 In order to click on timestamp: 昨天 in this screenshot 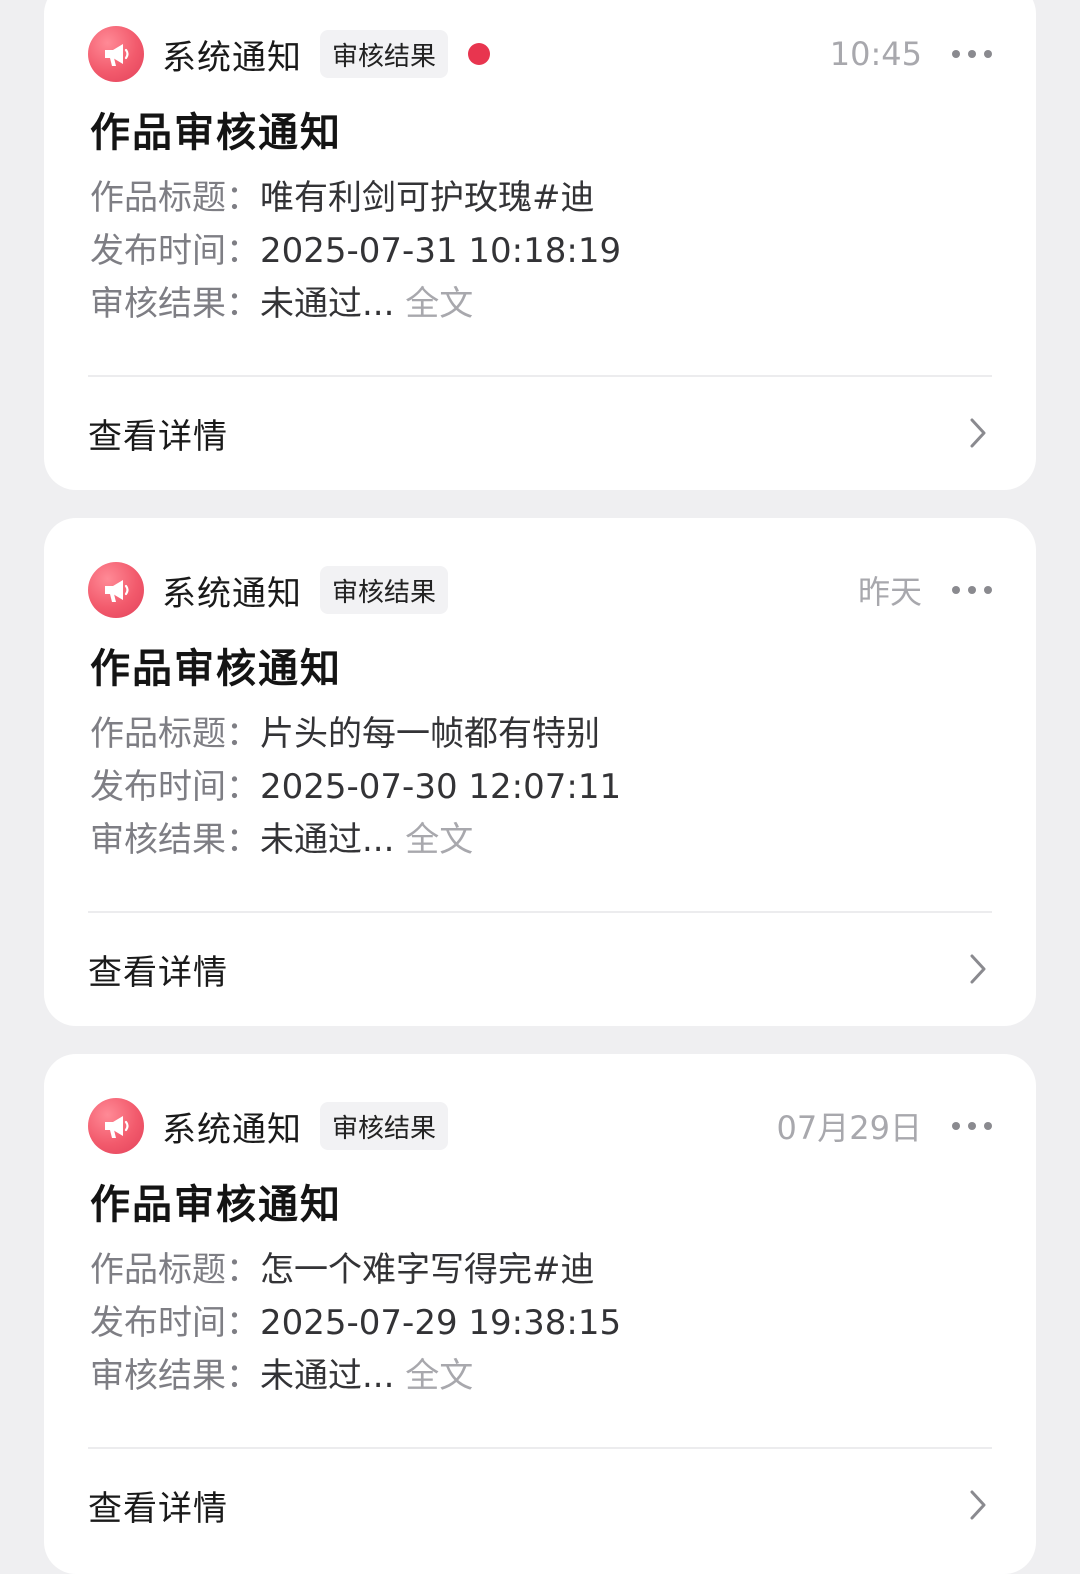, I will do `click(889, 592)`.